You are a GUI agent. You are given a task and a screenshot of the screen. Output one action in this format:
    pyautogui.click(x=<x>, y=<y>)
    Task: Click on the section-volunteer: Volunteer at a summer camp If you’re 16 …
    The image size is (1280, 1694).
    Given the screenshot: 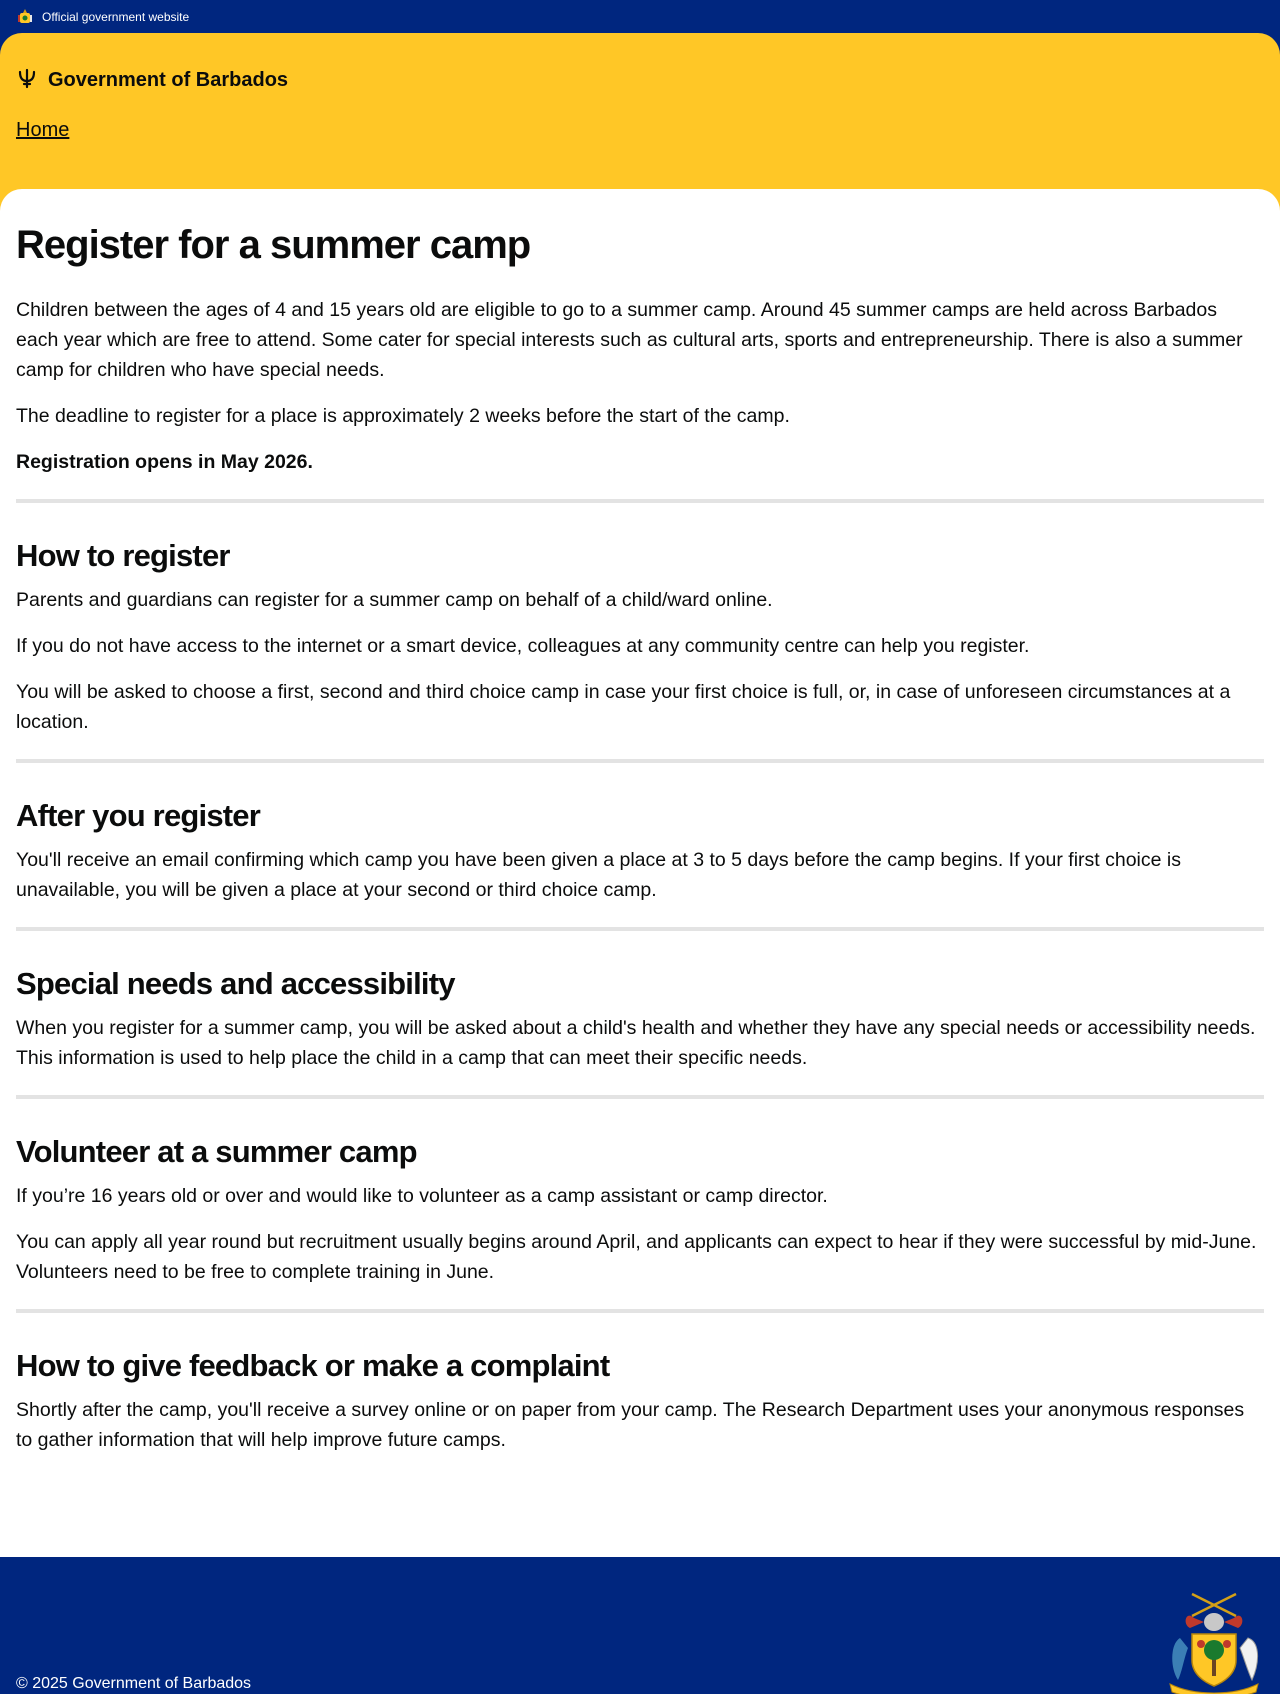 What is the action you would take?
    pyautogui.click(x=640, y=1211)
    